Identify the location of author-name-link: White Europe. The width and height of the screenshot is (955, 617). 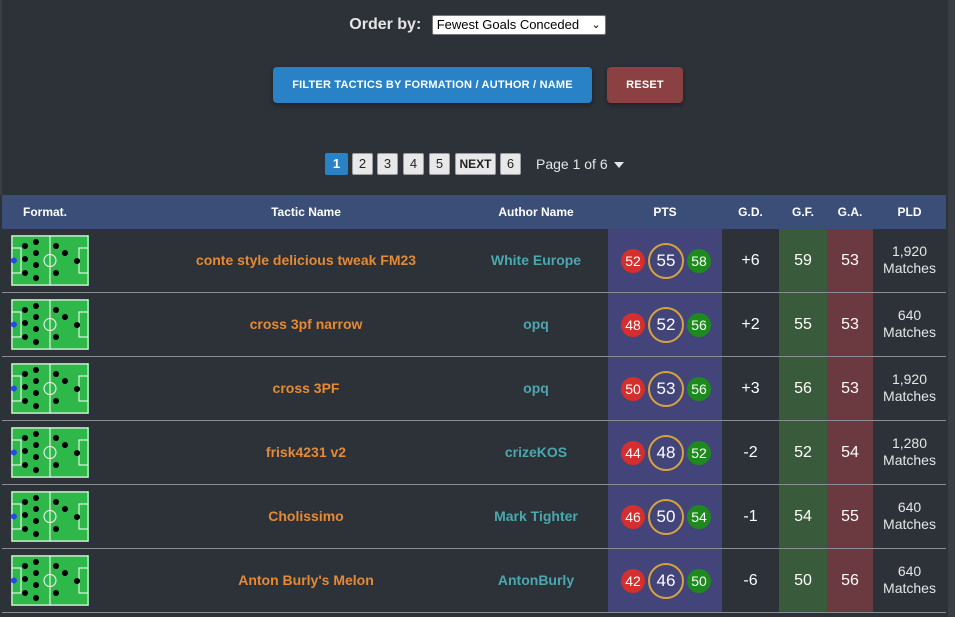
(536, 260).